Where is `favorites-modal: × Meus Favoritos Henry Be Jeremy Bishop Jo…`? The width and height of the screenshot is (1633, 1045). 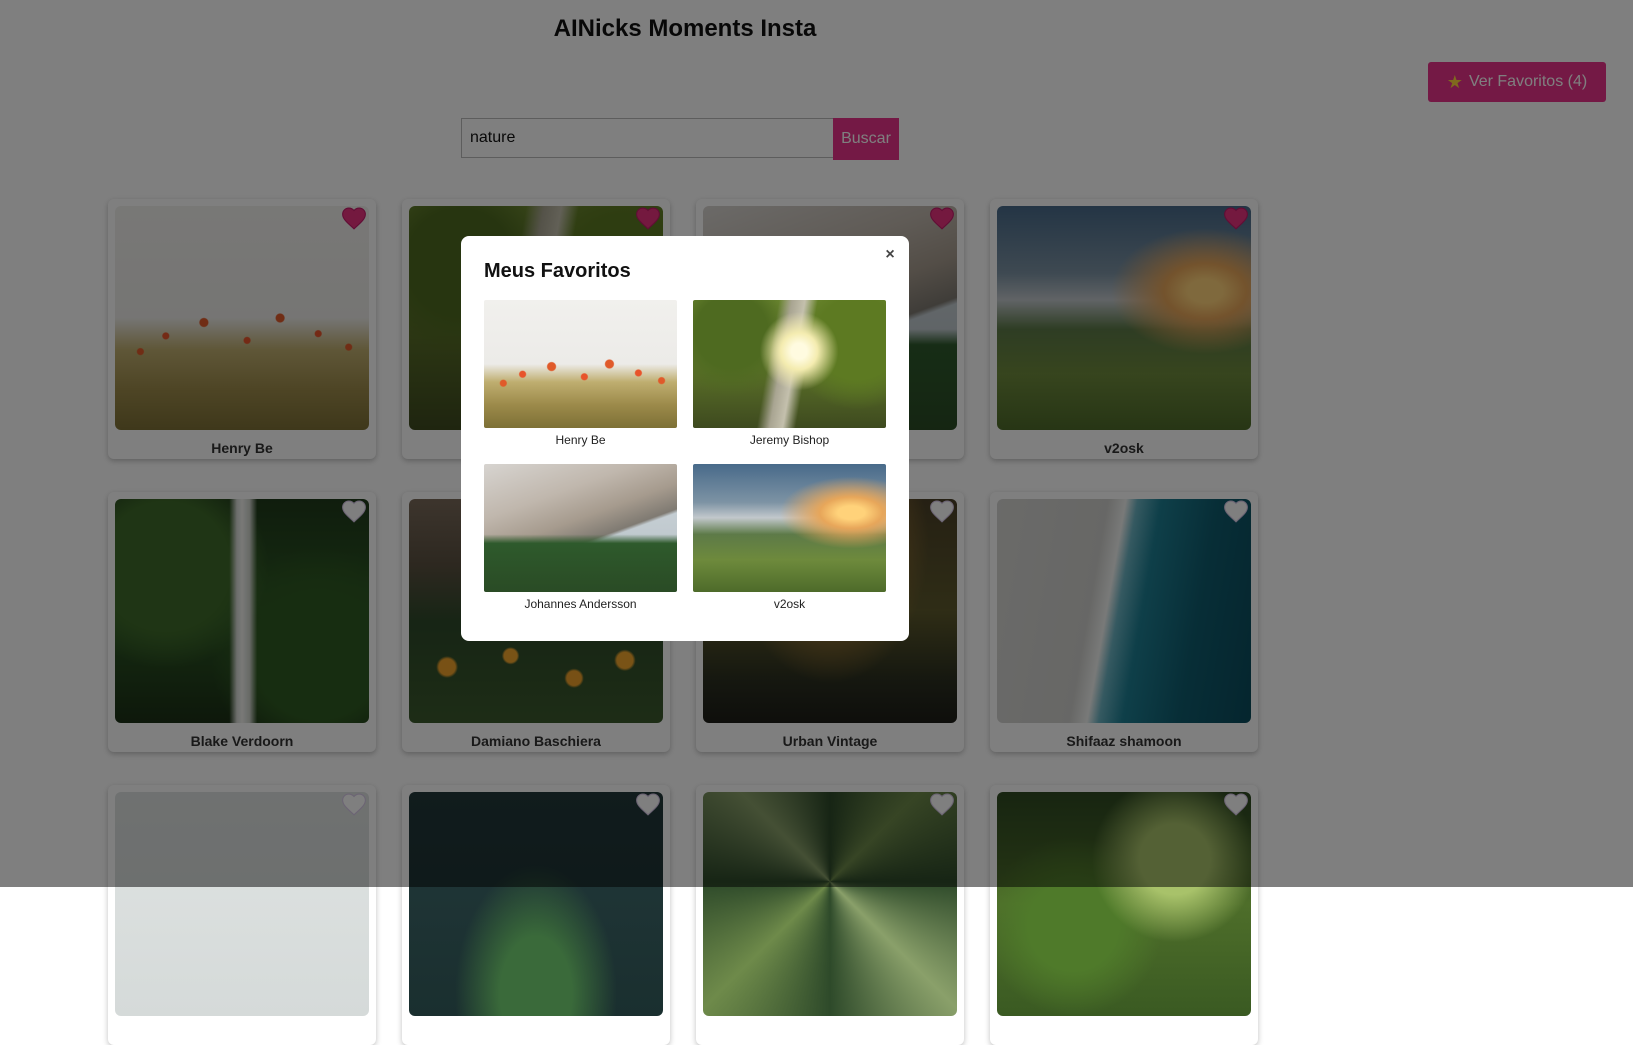
favorites-modal: × Meus Favoritos Henry Be Jeremy Bishop Jo… is located at coordinates (685, 438).